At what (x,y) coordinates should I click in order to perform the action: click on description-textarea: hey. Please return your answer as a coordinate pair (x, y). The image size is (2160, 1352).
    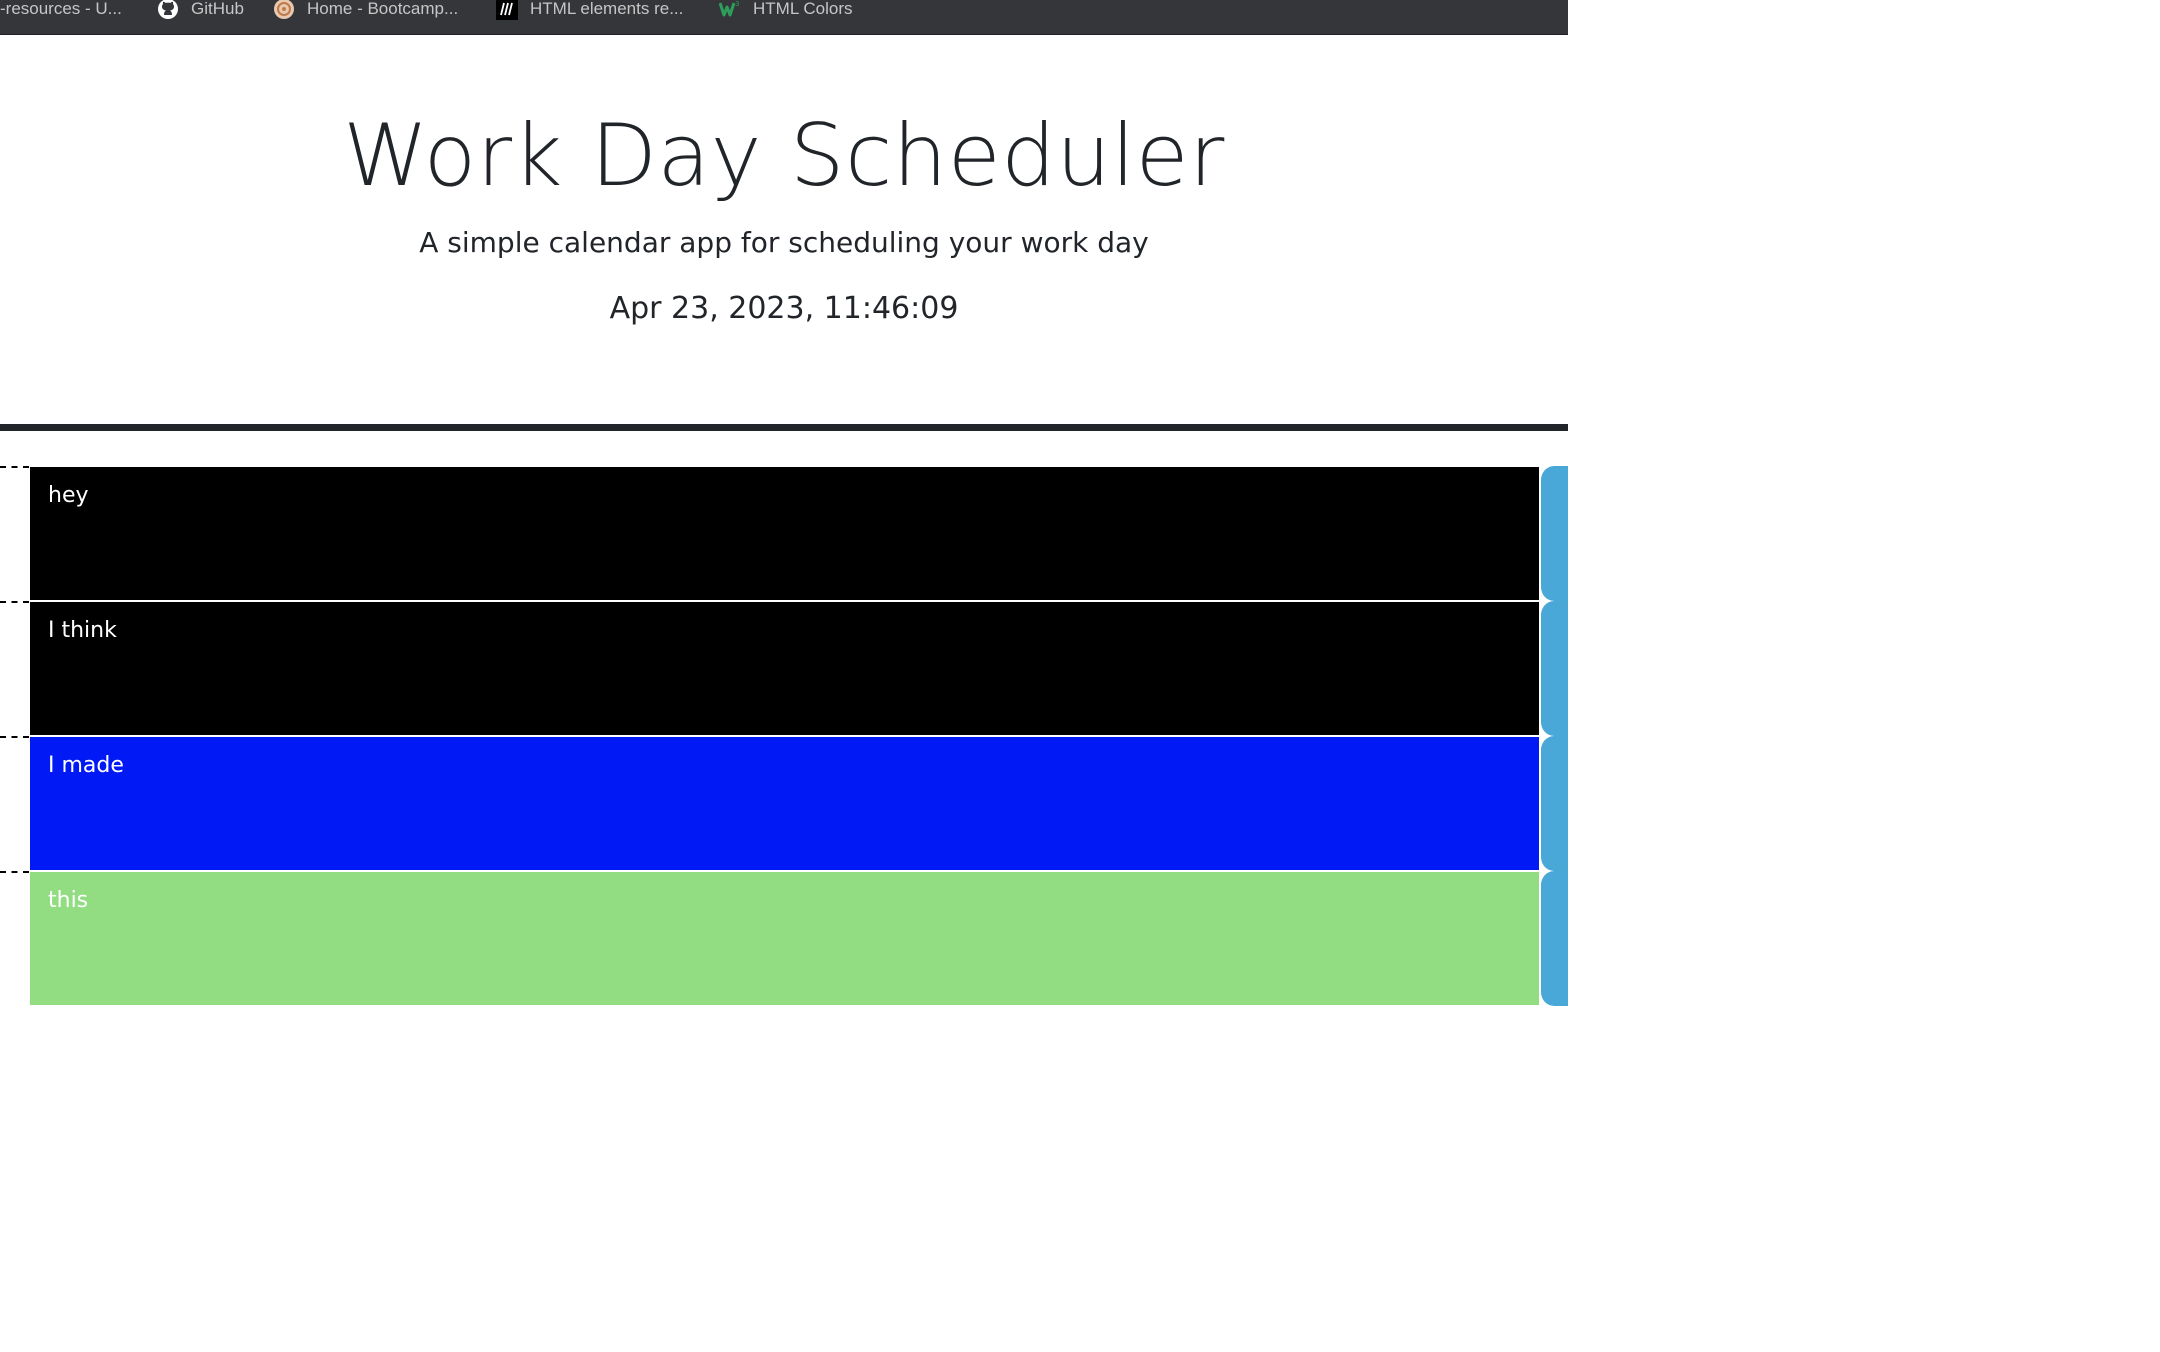
    Looking at the image, I should click on (784, 533).